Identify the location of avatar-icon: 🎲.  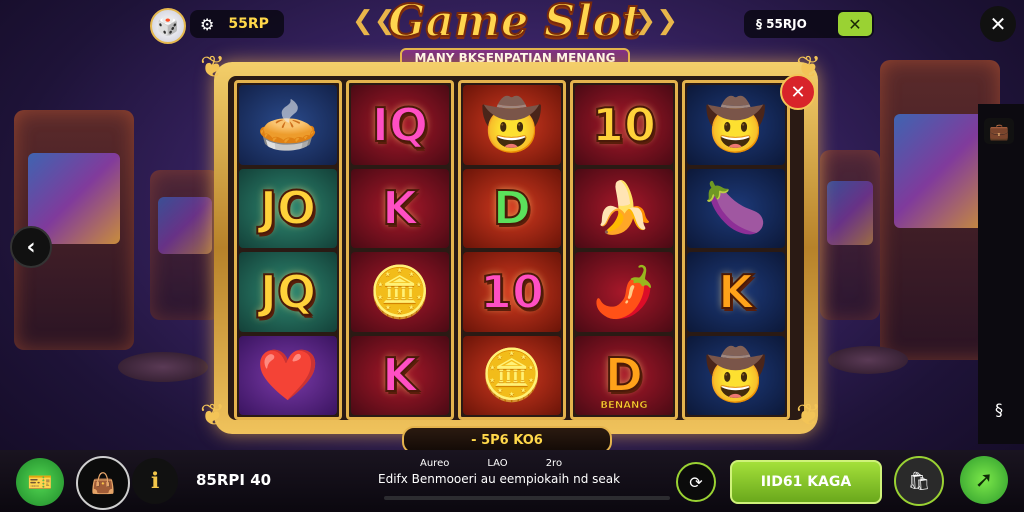
(168, 26).